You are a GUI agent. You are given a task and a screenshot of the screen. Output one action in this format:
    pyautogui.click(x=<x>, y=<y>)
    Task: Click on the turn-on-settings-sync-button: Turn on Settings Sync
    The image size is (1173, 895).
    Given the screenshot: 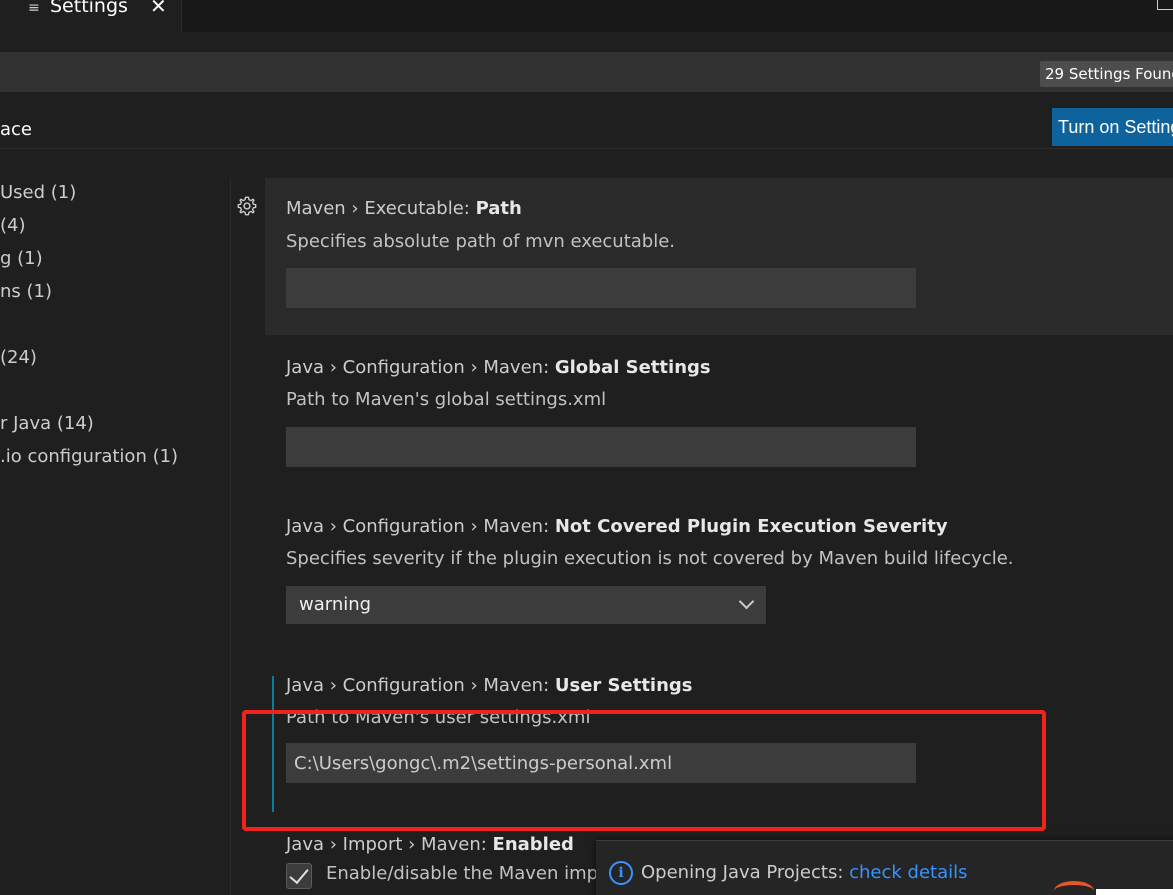 What is the action you would take?
    pyautogui.click(x=1112, y=127)
    